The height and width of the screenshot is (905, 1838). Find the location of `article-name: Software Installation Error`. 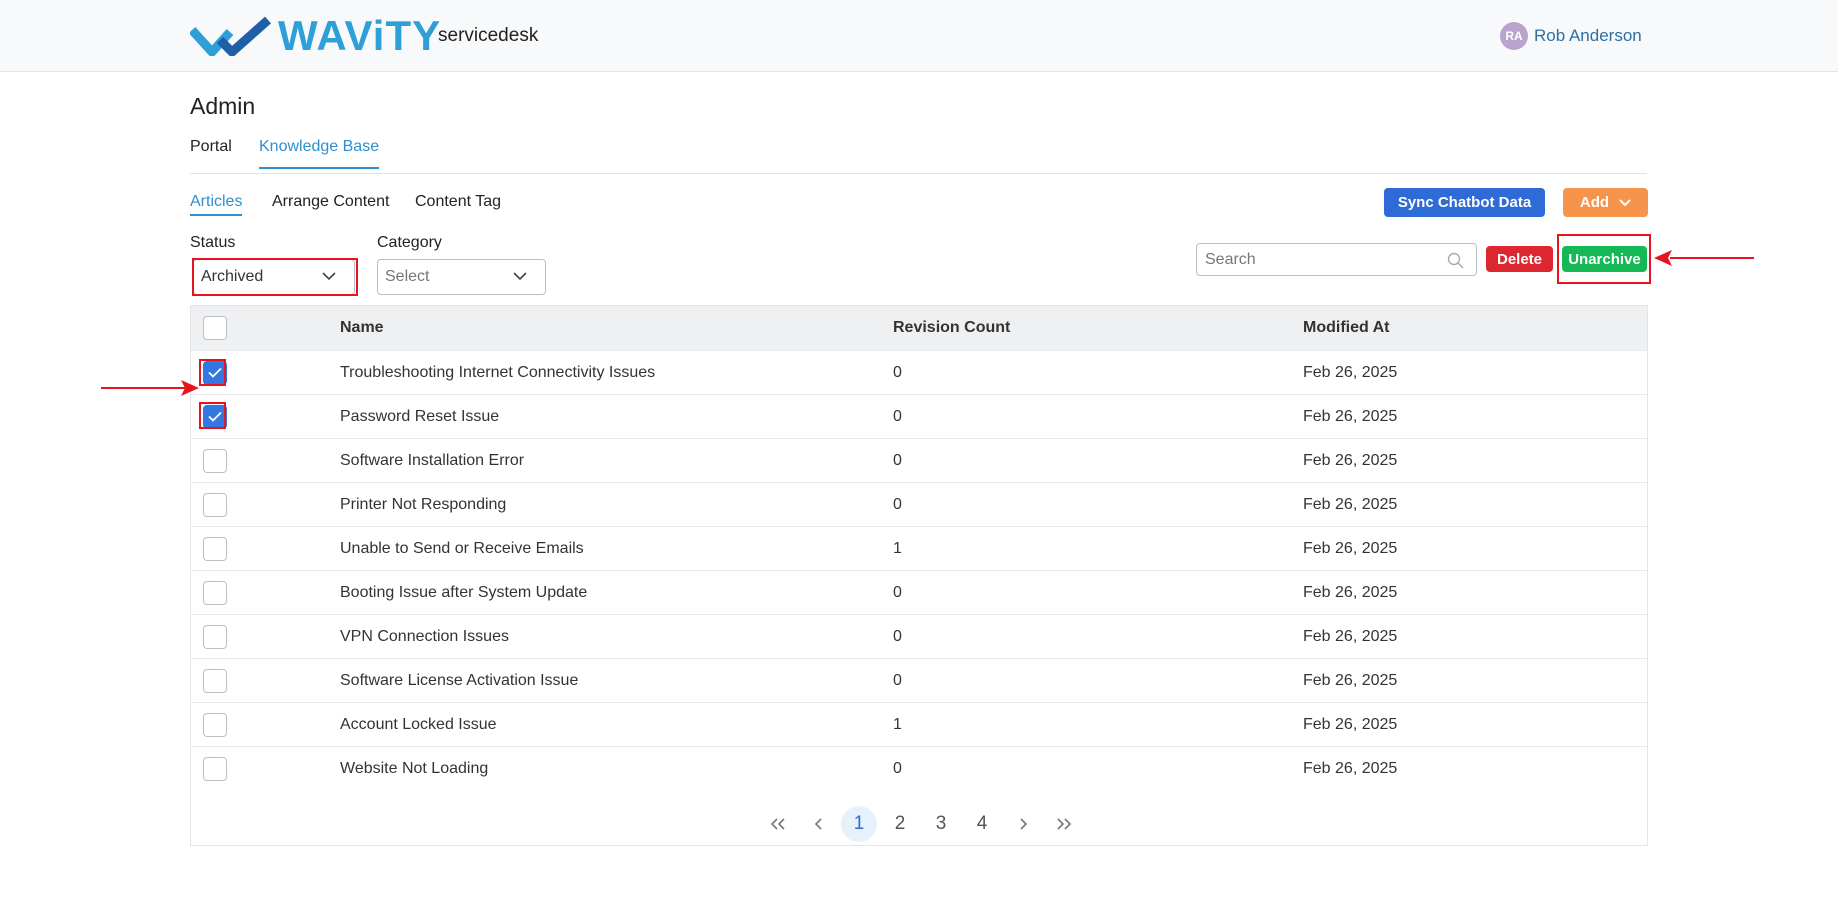

article-name: Software Installation Error is located at coordinates (432, 461).